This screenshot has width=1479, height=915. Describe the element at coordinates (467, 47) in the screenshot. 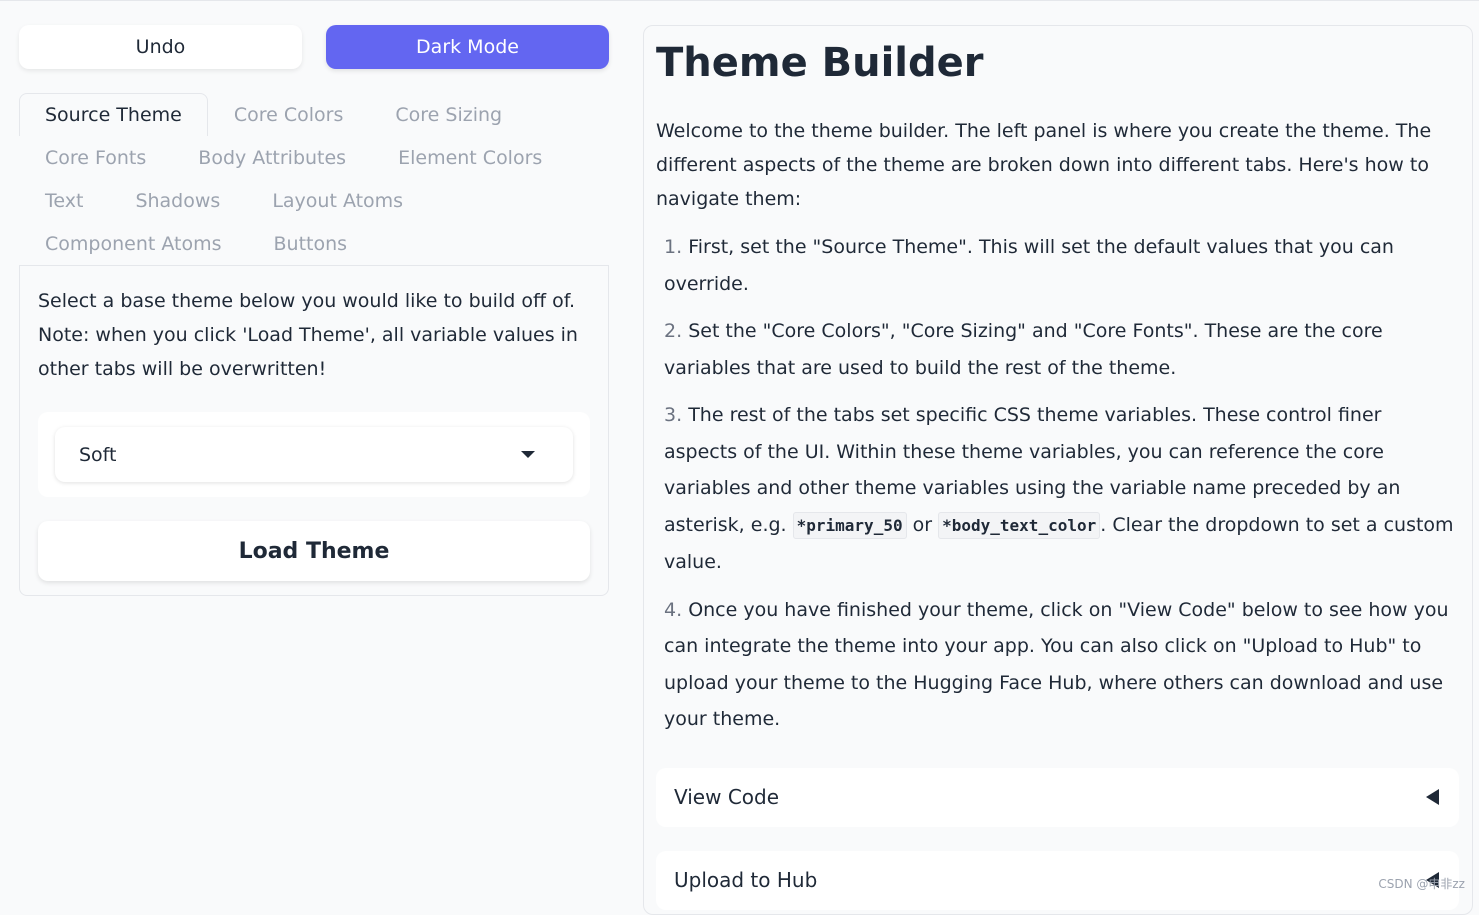

I see `dark-mode-button: Dark Mode` at that location.